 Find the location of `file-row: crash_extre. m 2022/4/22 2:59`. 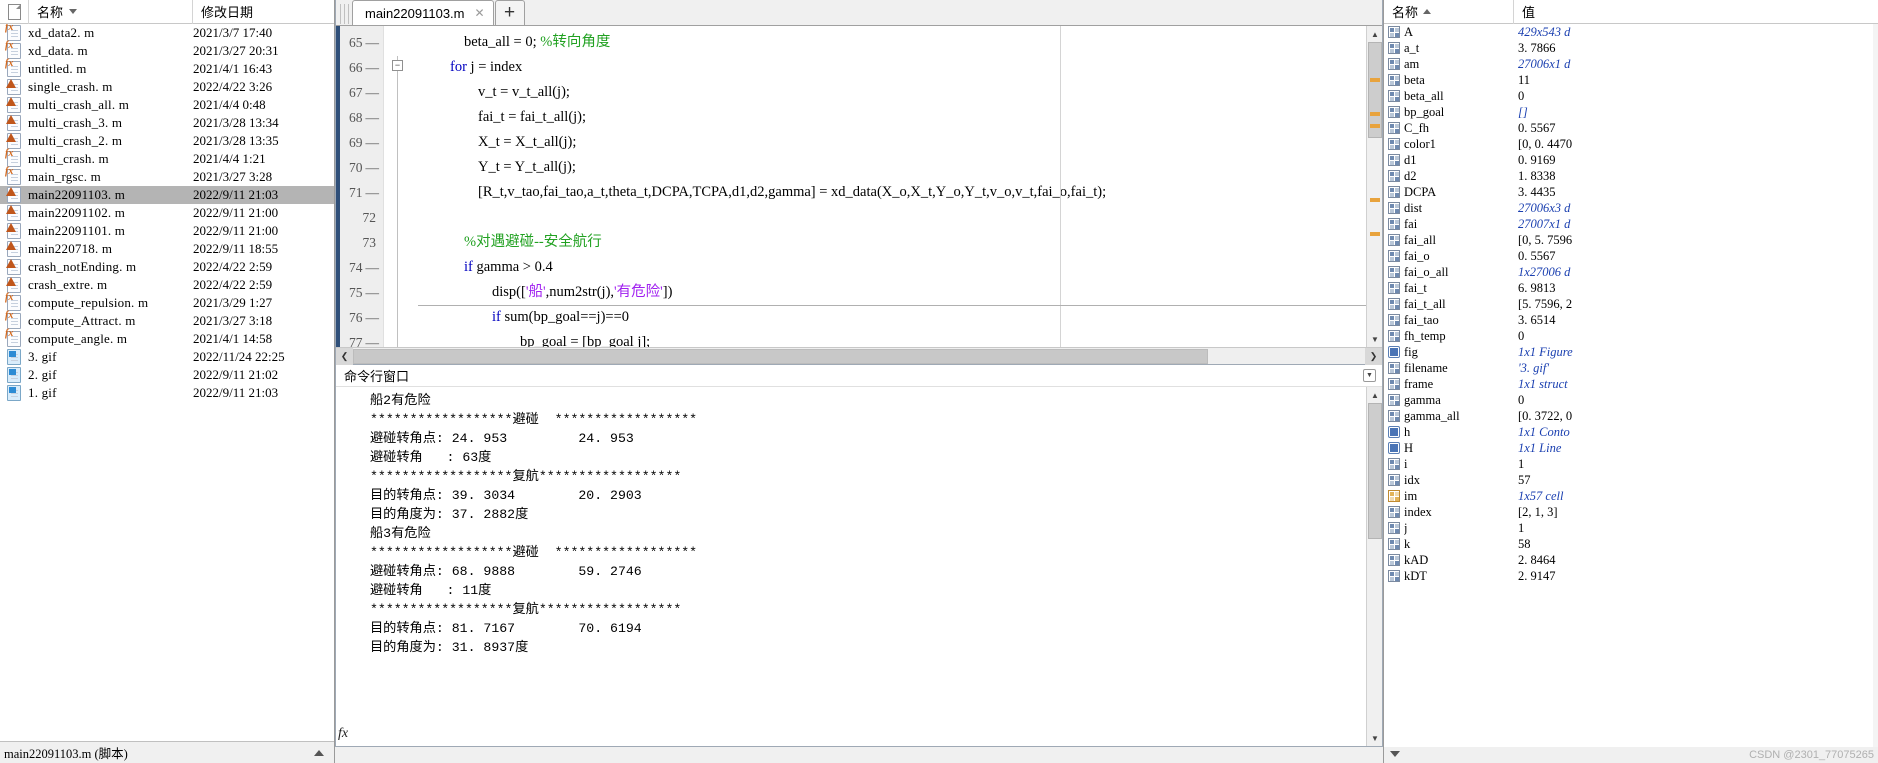

file-row: crash_extre. m 2022/4/22 2:59 is located at coordinates (167, 285).